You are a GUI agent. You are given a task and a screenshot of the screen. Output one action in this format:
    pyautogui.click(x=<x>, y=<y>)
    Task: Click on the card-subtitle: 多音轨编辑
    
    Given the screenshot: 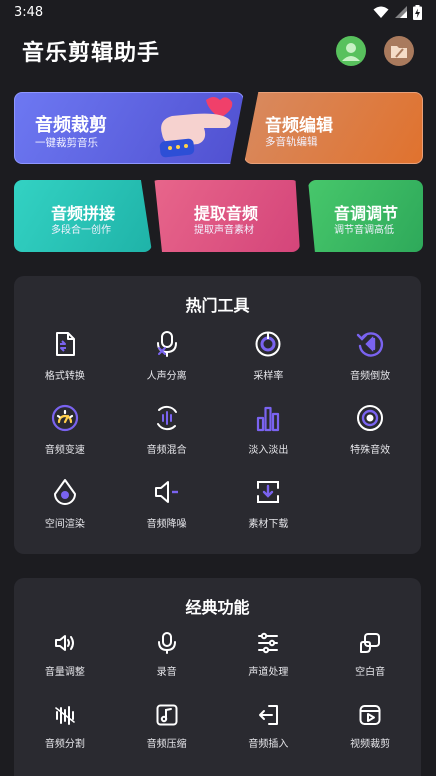 What is the action you would take?
    pyautogui.click(x=291, y=142)
    